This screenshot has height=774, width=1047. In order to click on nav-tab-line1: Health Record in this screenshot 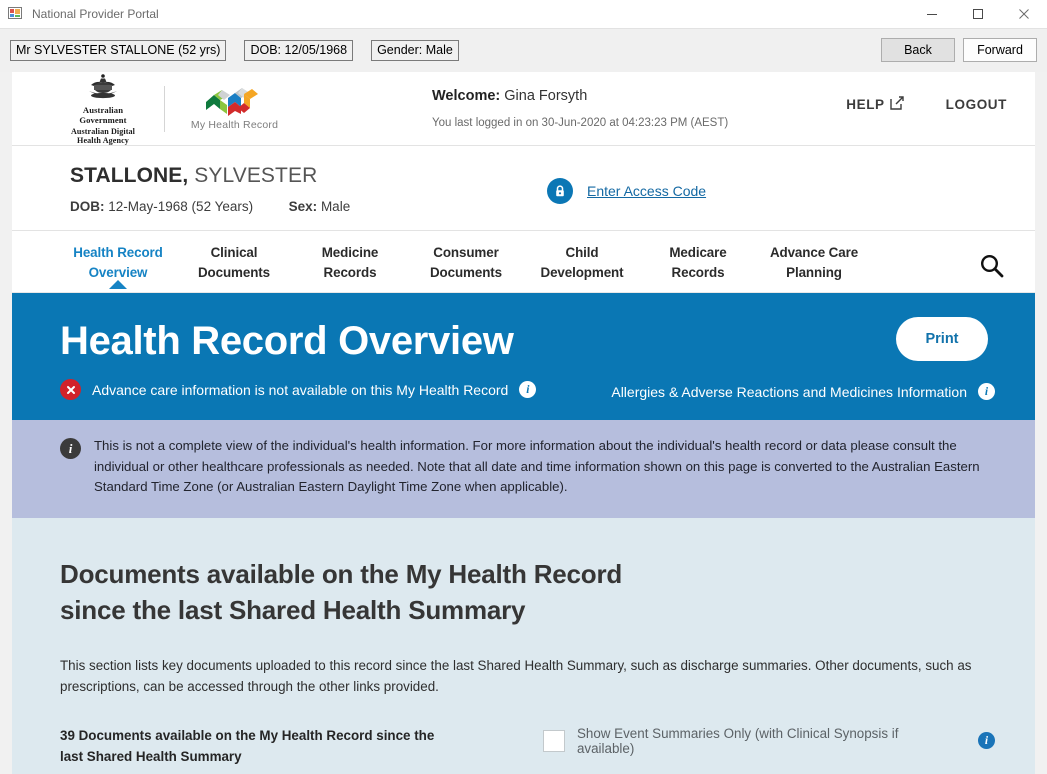, I will do `click(118, 252)`.